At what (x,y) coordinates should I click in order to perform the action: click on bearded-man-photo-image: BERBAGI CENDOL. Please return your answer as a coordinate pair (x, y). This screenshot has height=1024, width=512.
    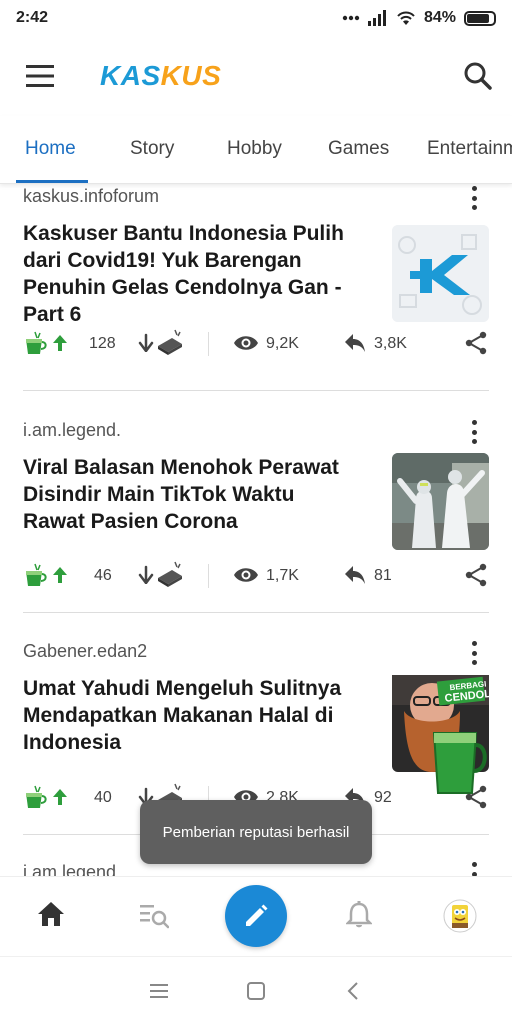
    Looking at the image, I should click on (440, 734).